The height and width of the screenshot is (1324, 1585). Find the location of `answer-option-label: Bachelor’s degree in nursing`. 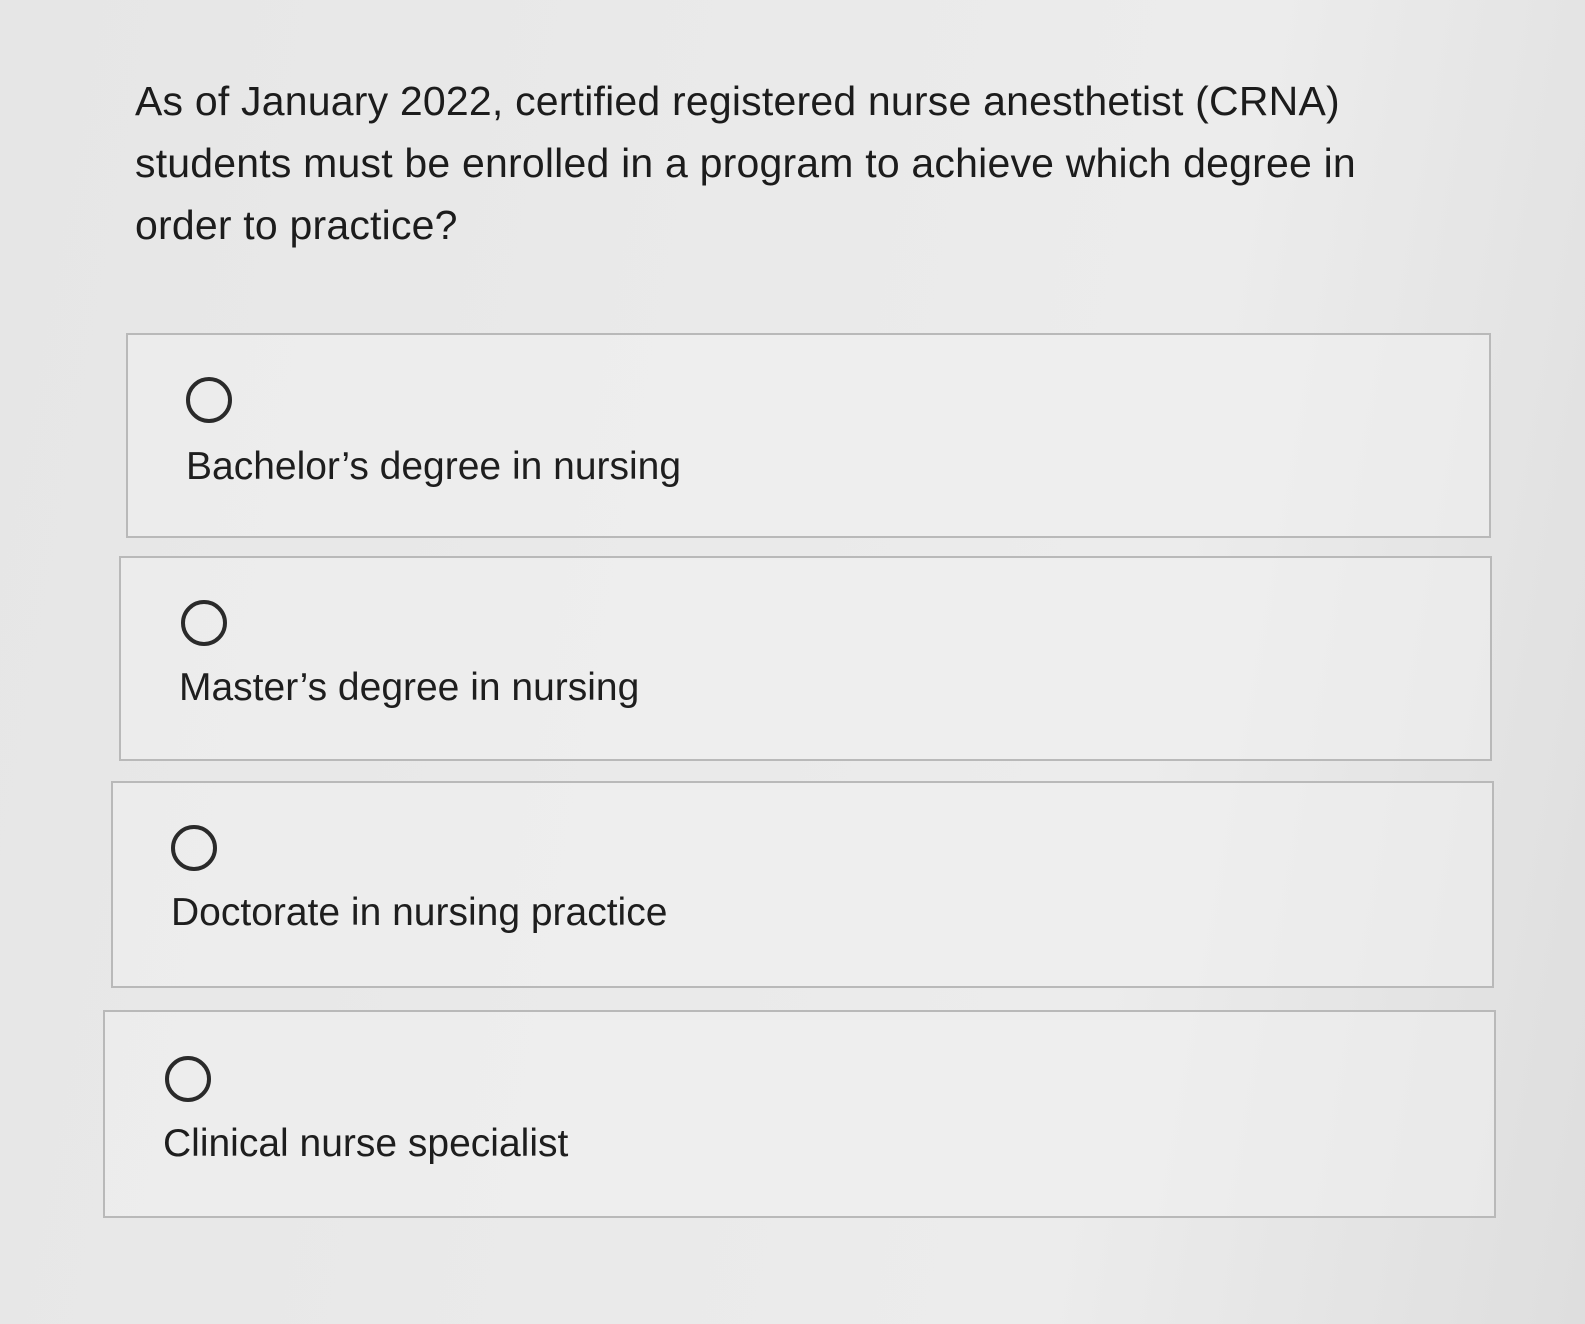

answer-option-label: Bachelor’s degree in nursing is located at coordinates (434, 466).